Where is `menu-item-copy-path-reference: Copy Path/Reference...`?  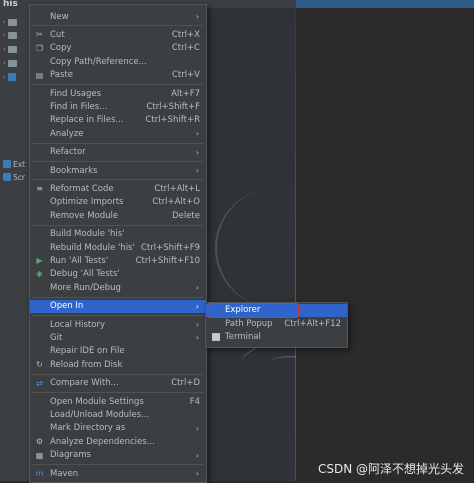
menu-item-copy-path-reference: Copy Path/Reference... is located at coordinates (118, 61).